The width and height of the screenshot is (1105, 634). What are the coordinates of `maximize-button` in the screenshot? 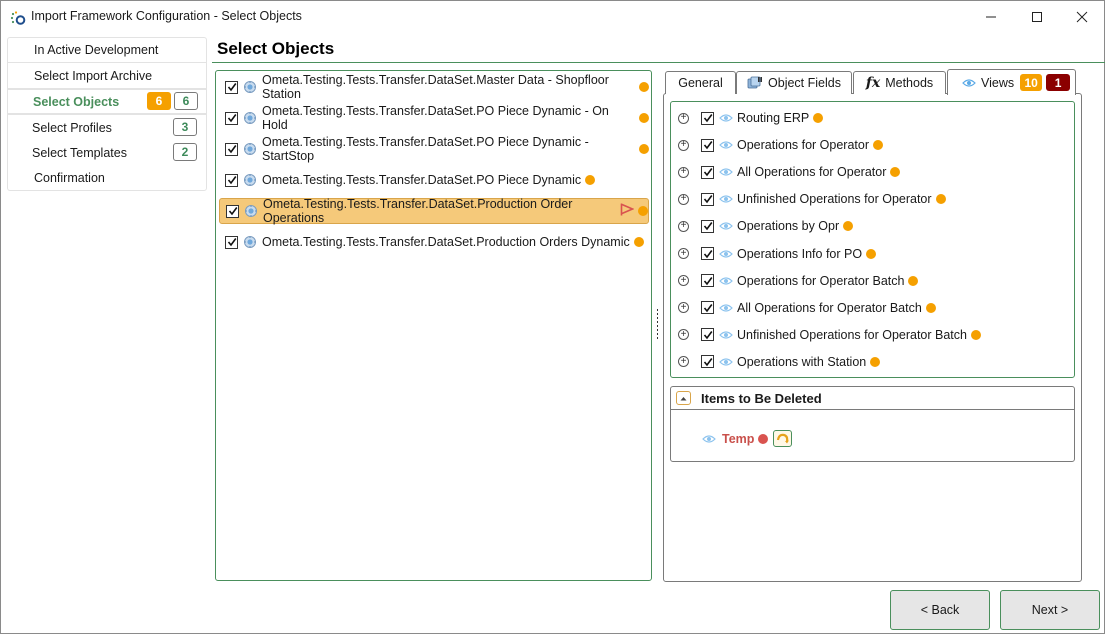 It's located at (1037, 17).